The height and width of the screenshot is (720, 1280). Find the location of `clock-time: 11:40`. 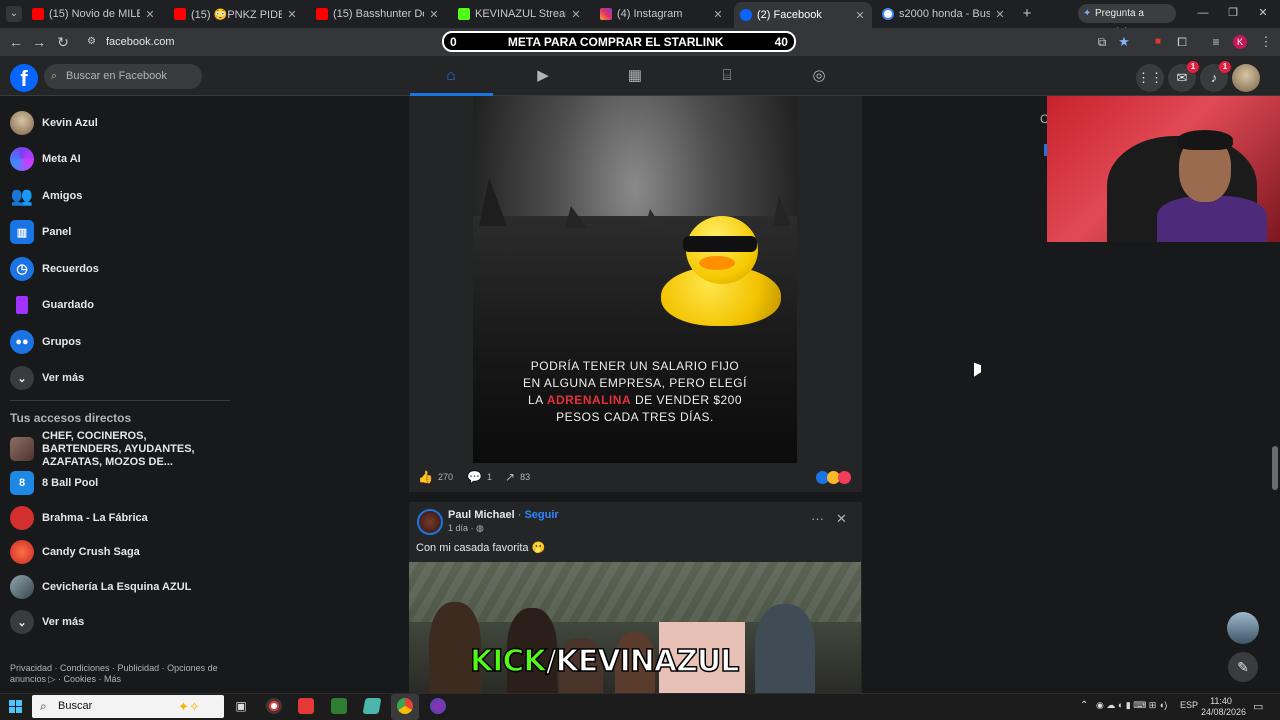

clock-time: 11:40 is located at coordinates (1221, 701).